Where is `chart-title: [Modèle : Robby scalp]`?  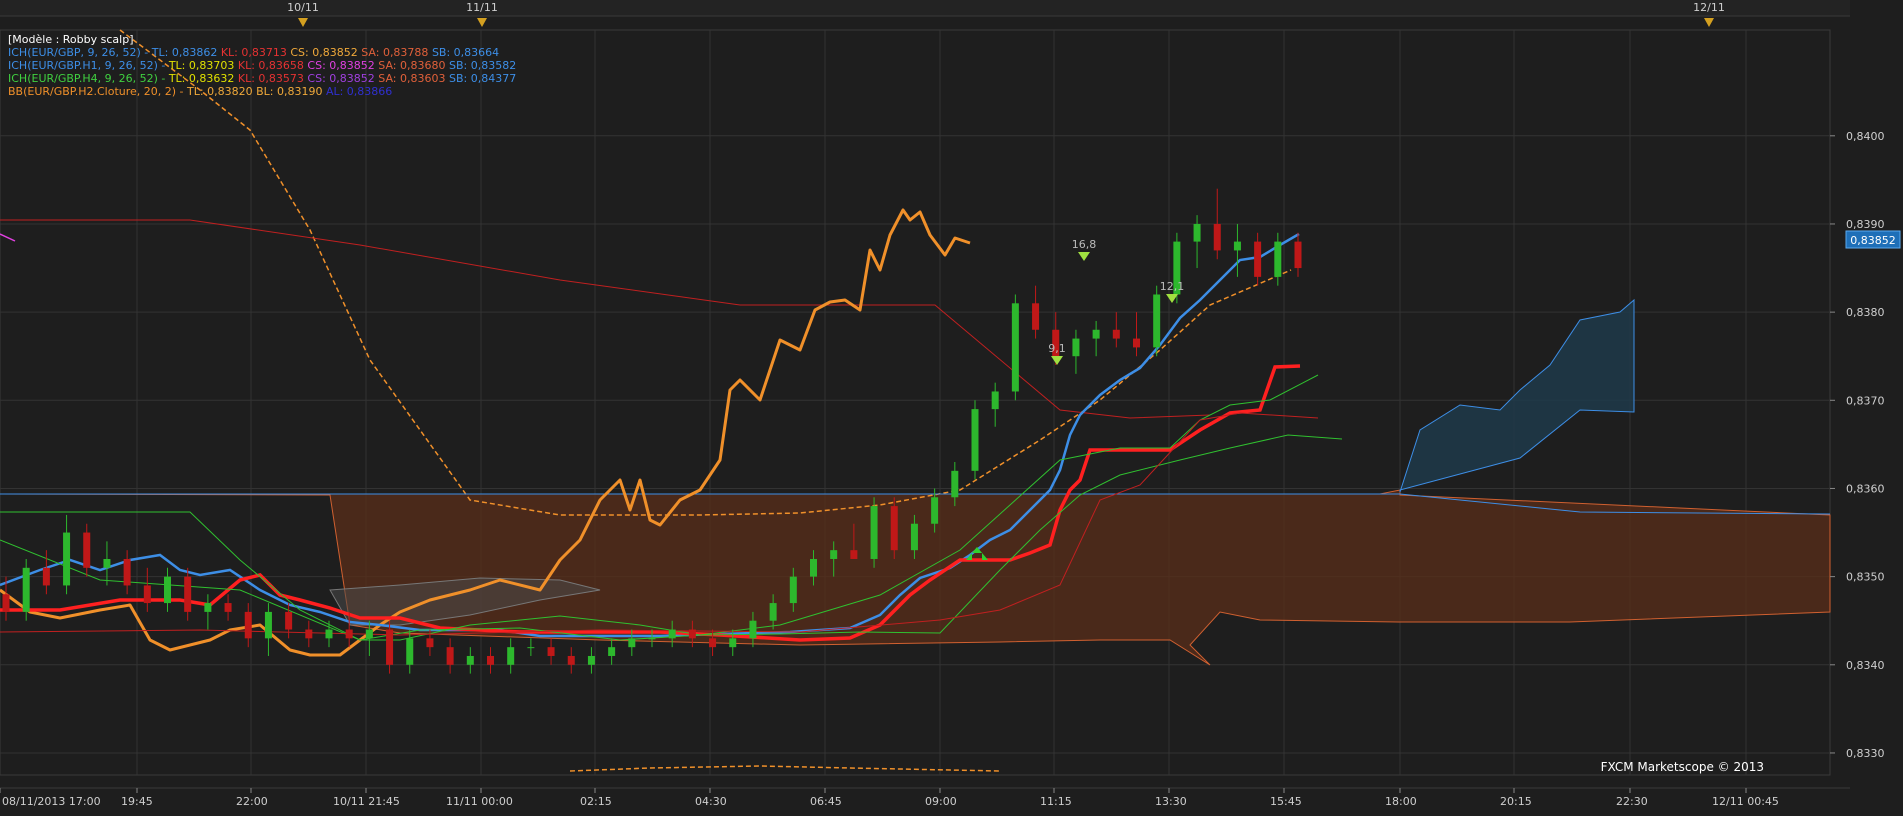
chart-title: [Modèle : Robby scalp] is located at coordinates (71, 39).